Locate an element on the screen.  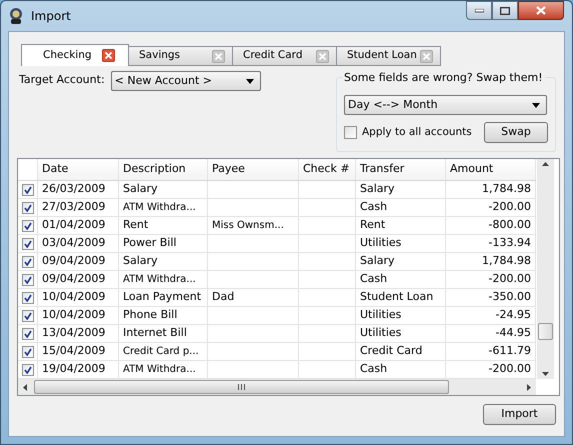
column-header: Amount is located at coordinates (491, 169).